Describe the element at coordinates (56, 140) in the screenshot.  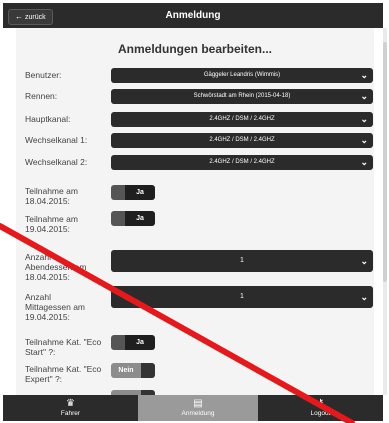
I see `alt-channel-1-label: Wechselkanal 1:` at that location.